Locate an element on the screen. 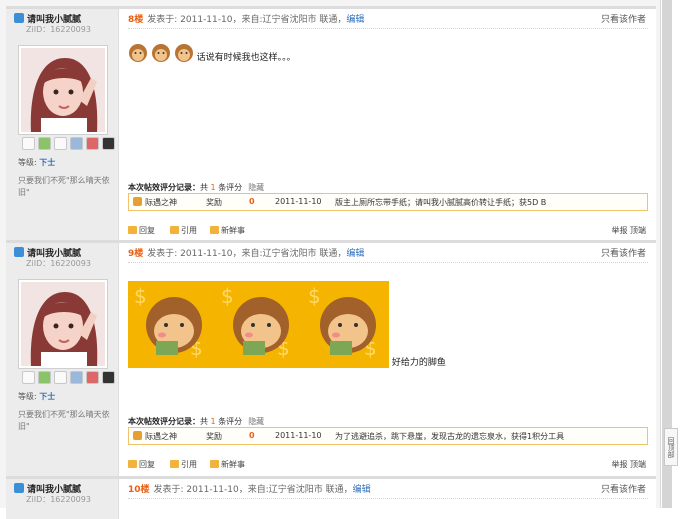 The image size is (700, 519). post-content: 话说有时候我也这样。。。 is located at coordinates (212, 53).